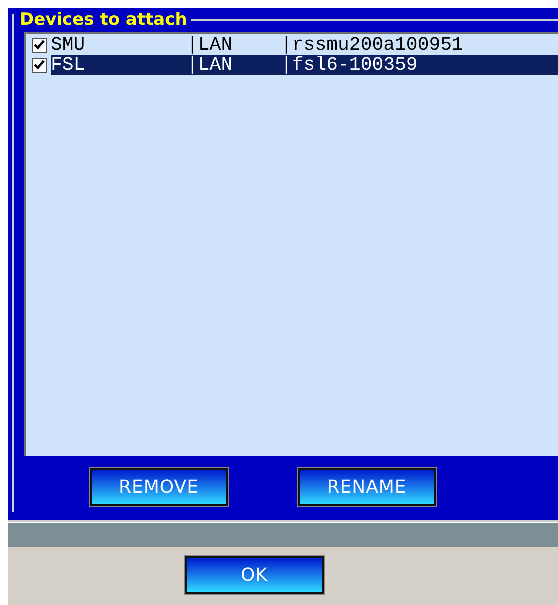 The image size is (558, 605). I want to click on group-title: Devices to attach, so click(103, 20).